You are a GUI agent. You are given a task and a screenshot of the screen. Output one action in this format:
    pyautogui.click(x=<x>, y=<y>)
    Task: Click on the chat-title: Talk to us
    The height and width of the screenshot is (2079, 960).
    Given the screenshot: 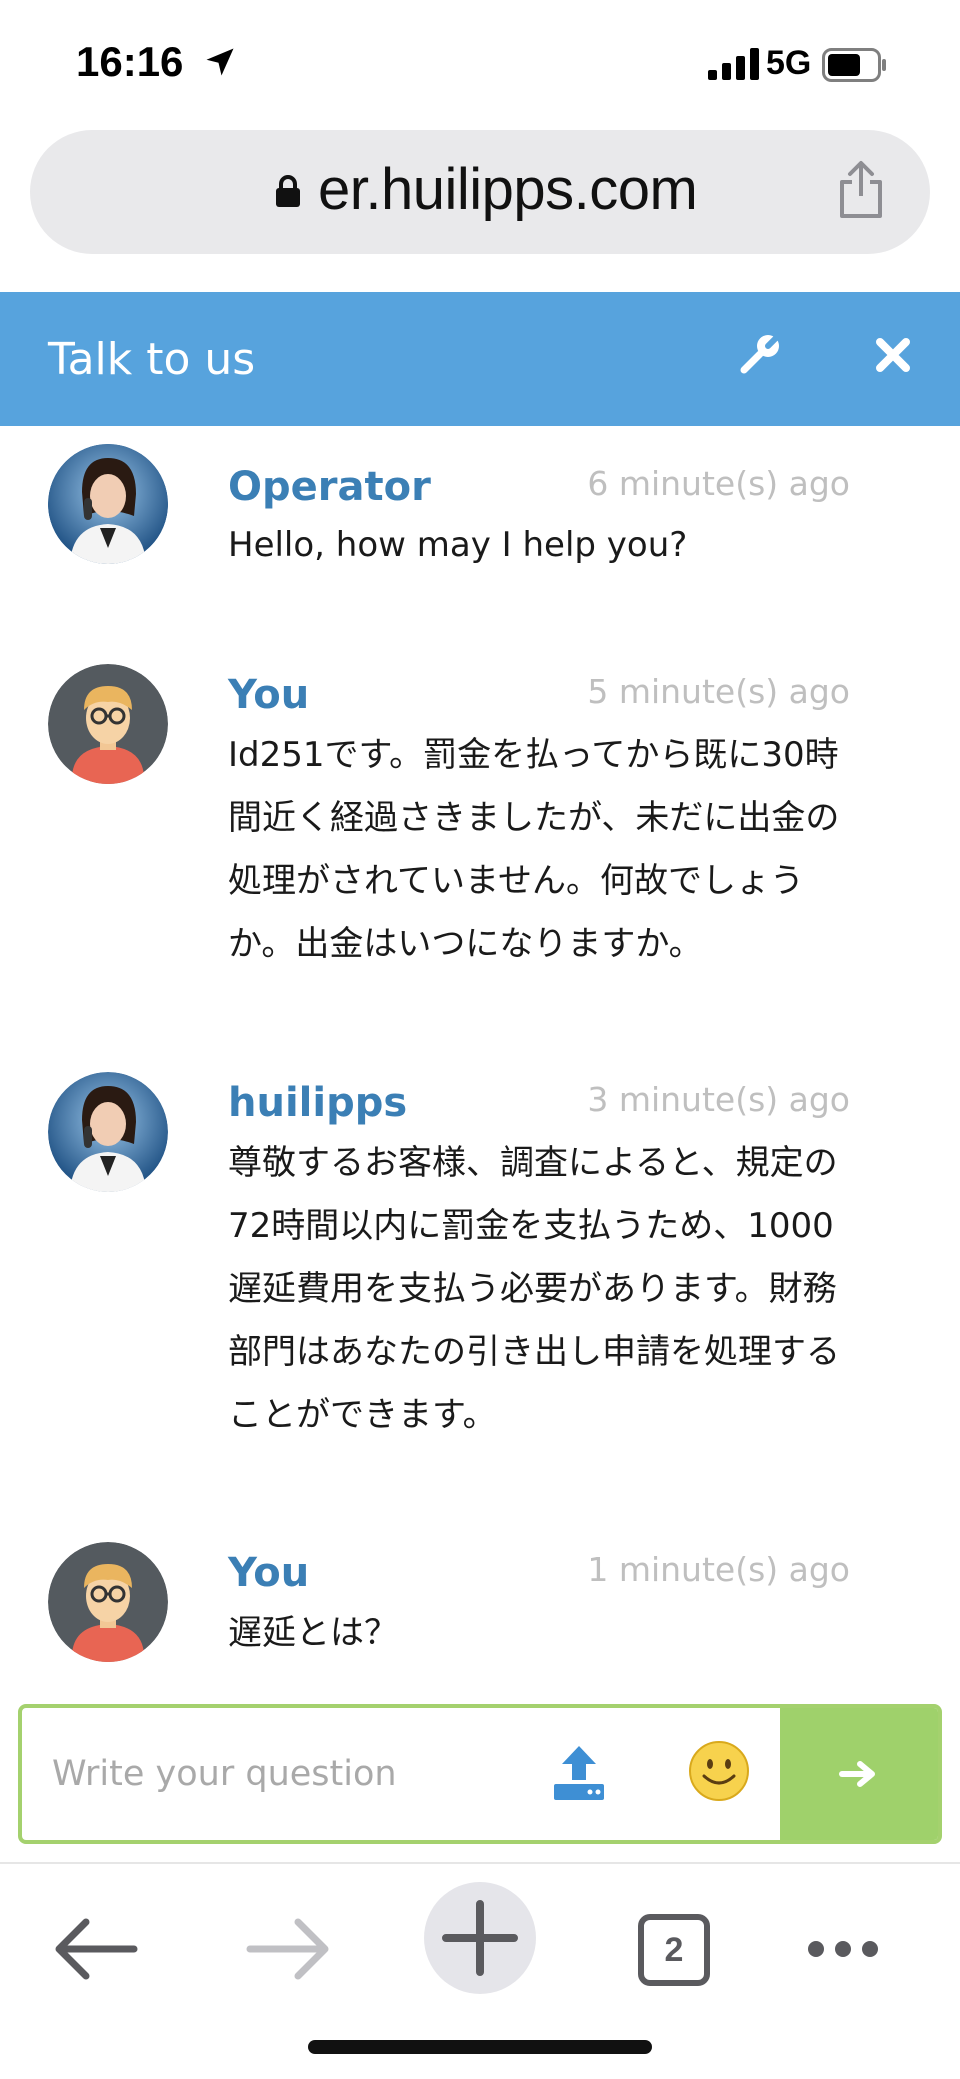 What is the action you would take?
    pyautogui.click(x=152, y=359)
    